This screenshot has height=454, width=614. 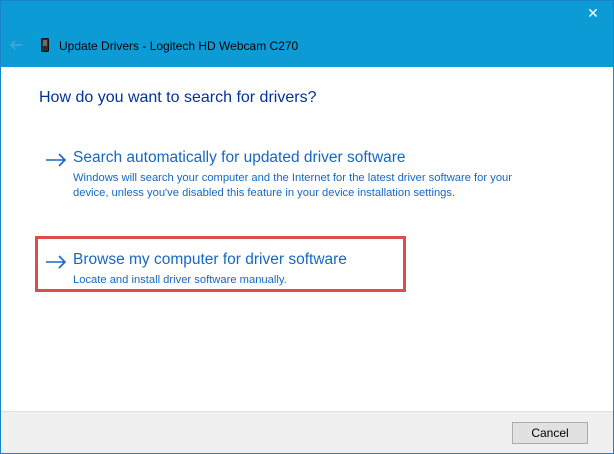 I want to click on highlight-annotation-box, so click(x=220, y=264).